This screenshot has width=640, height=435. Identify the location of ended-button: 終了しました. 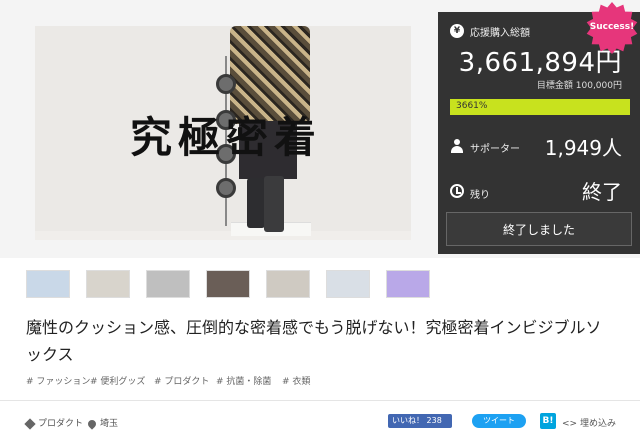
(539, 229).